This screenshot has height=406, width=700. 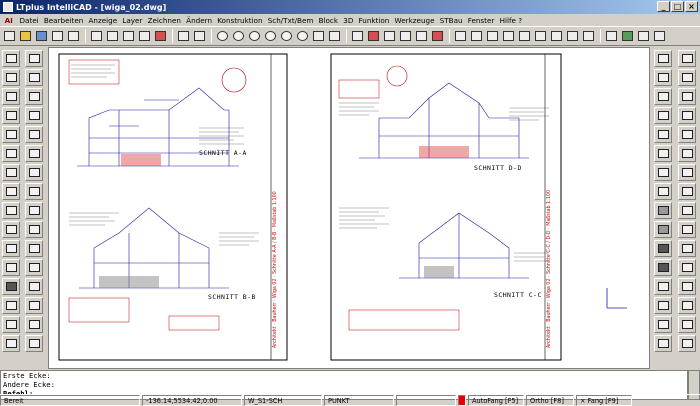 What do you see at coordinates (11, 305) in the screenshot?
I see `mtext-icon` at bounding box center [11, 305].